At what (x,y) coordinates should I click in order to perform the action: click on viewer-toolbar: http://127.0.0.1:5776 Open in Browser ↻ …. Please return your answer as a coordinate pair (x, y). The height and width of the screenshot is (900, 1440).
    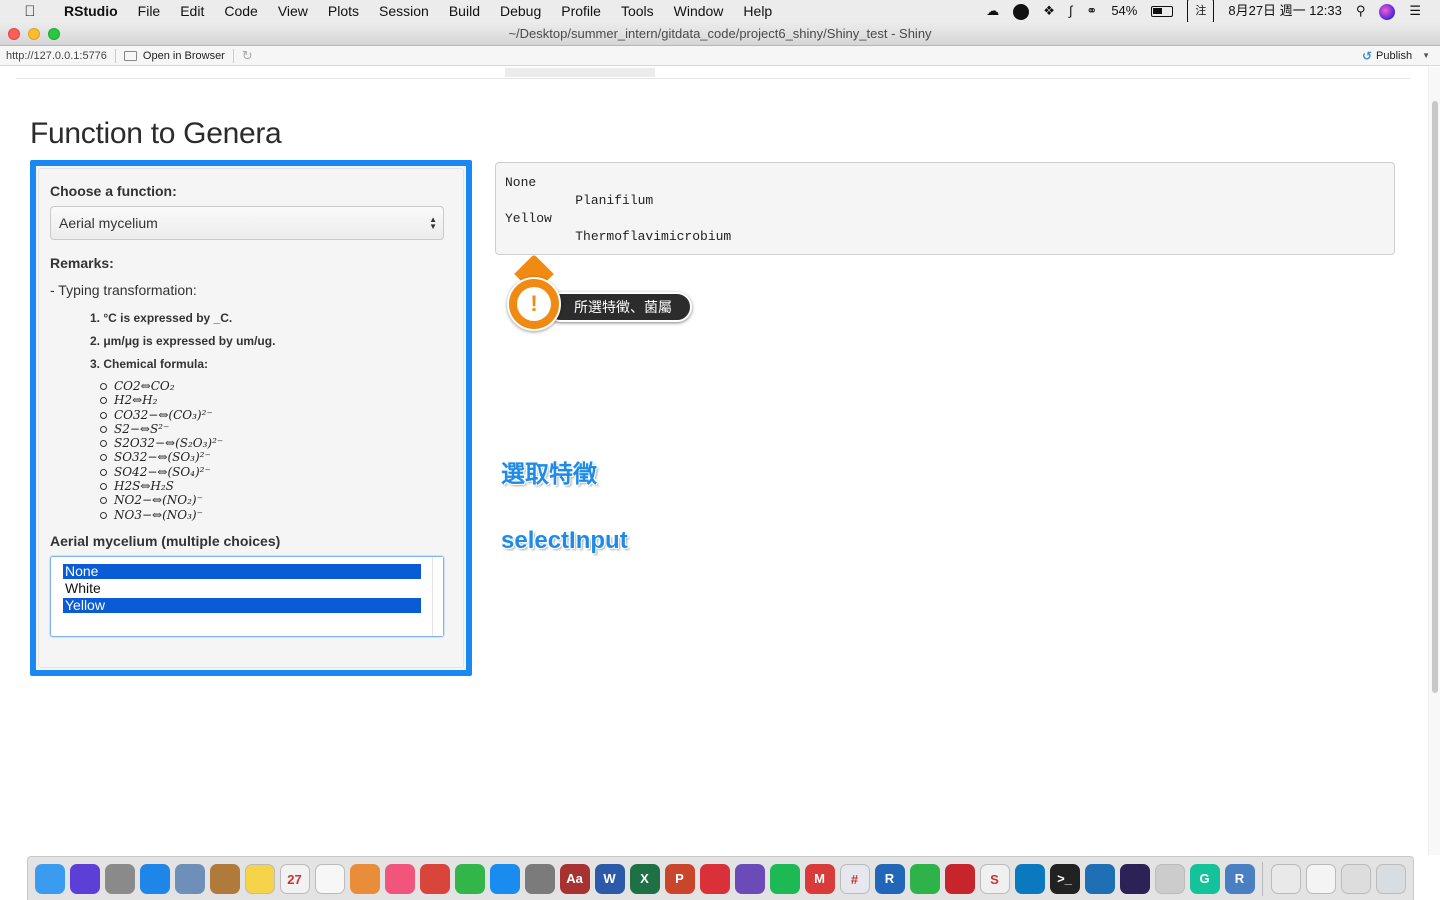
    Looking at the image, I should click on (720, 56).